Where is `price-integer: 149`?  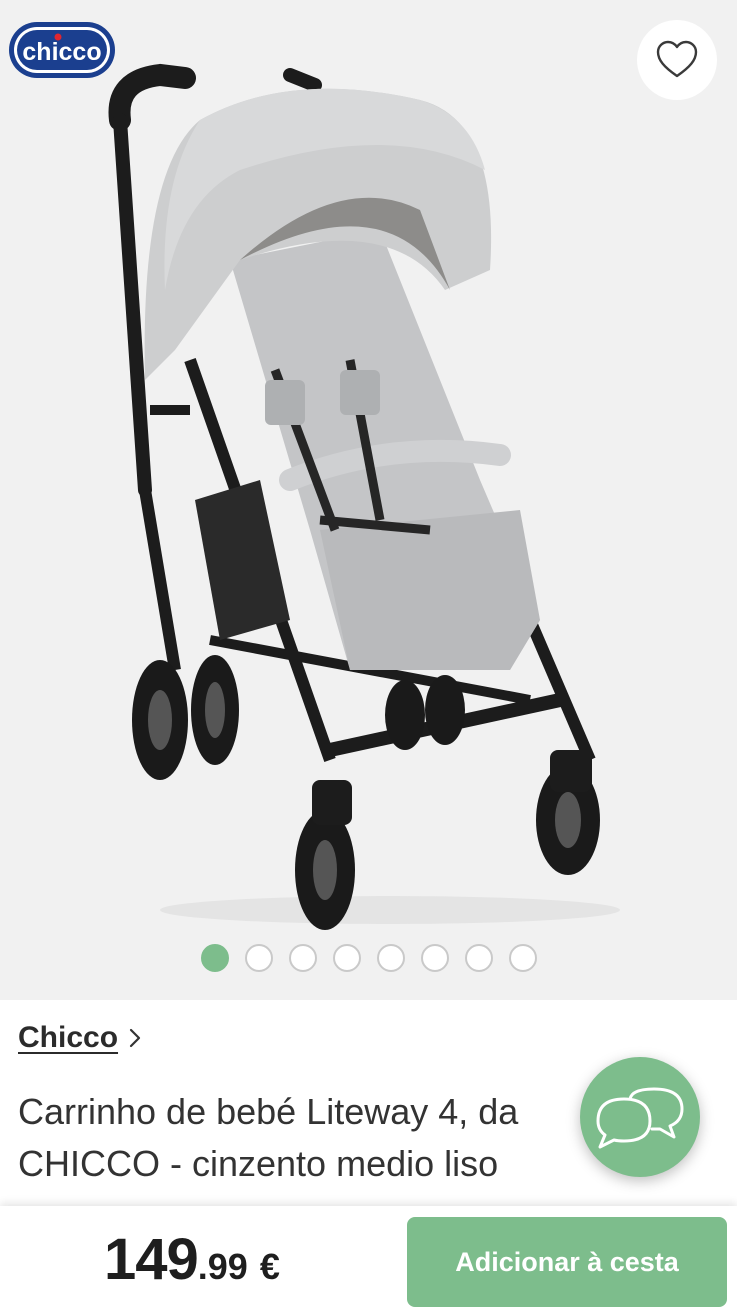
price-integer: 149 is located at coordinates (151, 1259).